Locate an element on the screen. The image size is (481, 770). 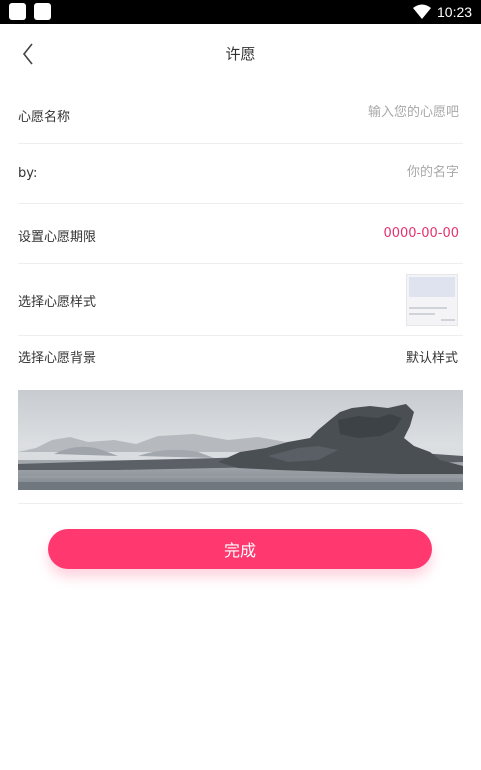
done-button: 完成 is located at coordinates (240, 549).